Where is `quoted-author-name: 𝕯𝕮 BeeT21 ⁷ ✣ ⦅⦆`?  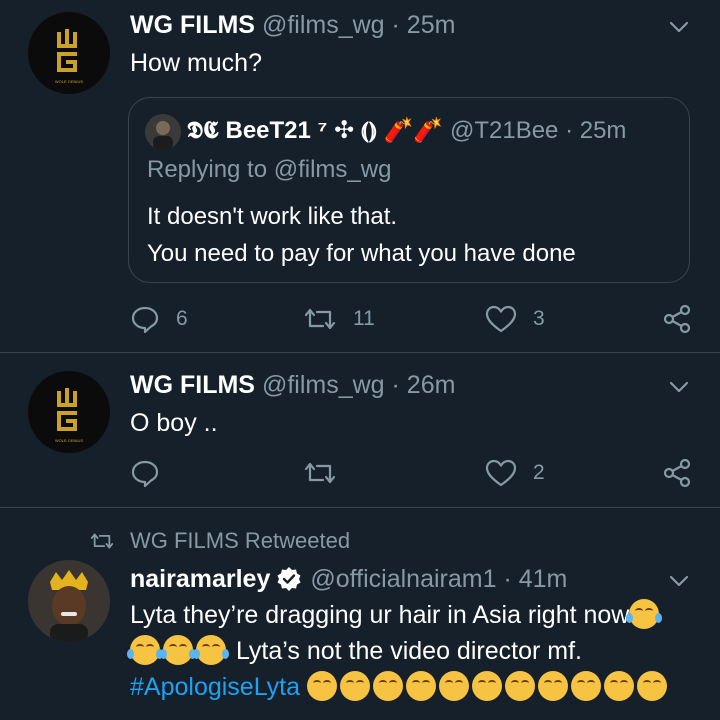 quoted-author-name: 𝕯𝕮 BeeT21 ⁷ ✣ ⦅⦆ is located at coordinates (282, 130).